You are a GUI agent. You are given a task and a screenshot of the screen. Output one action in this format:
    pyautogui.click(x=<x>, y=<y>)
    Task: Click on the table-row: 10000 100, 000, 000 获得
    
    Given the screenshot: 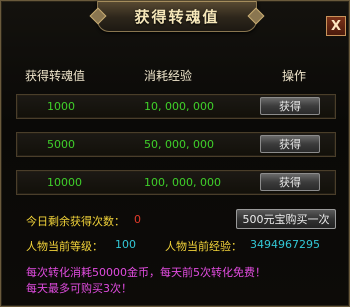 What is the action you would take?
    pyautogui.click(x=176, y=182)
    